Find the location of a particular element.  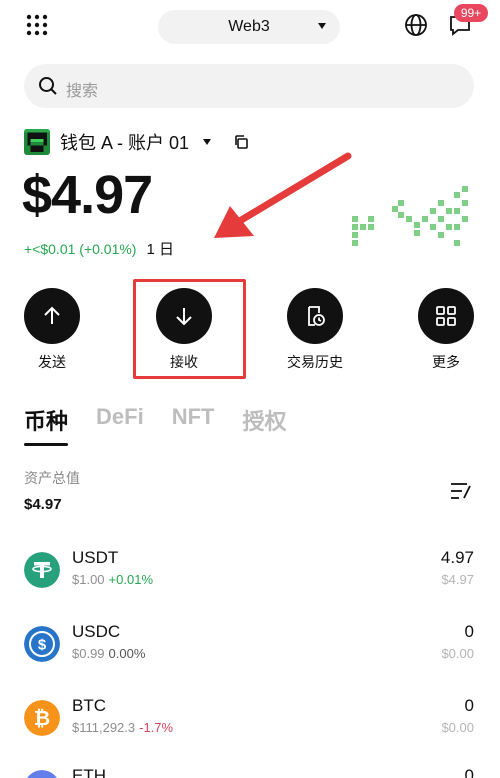

asset-tabs: 币种 DeFi NFT 授权 is located at coordinates (169, 425).